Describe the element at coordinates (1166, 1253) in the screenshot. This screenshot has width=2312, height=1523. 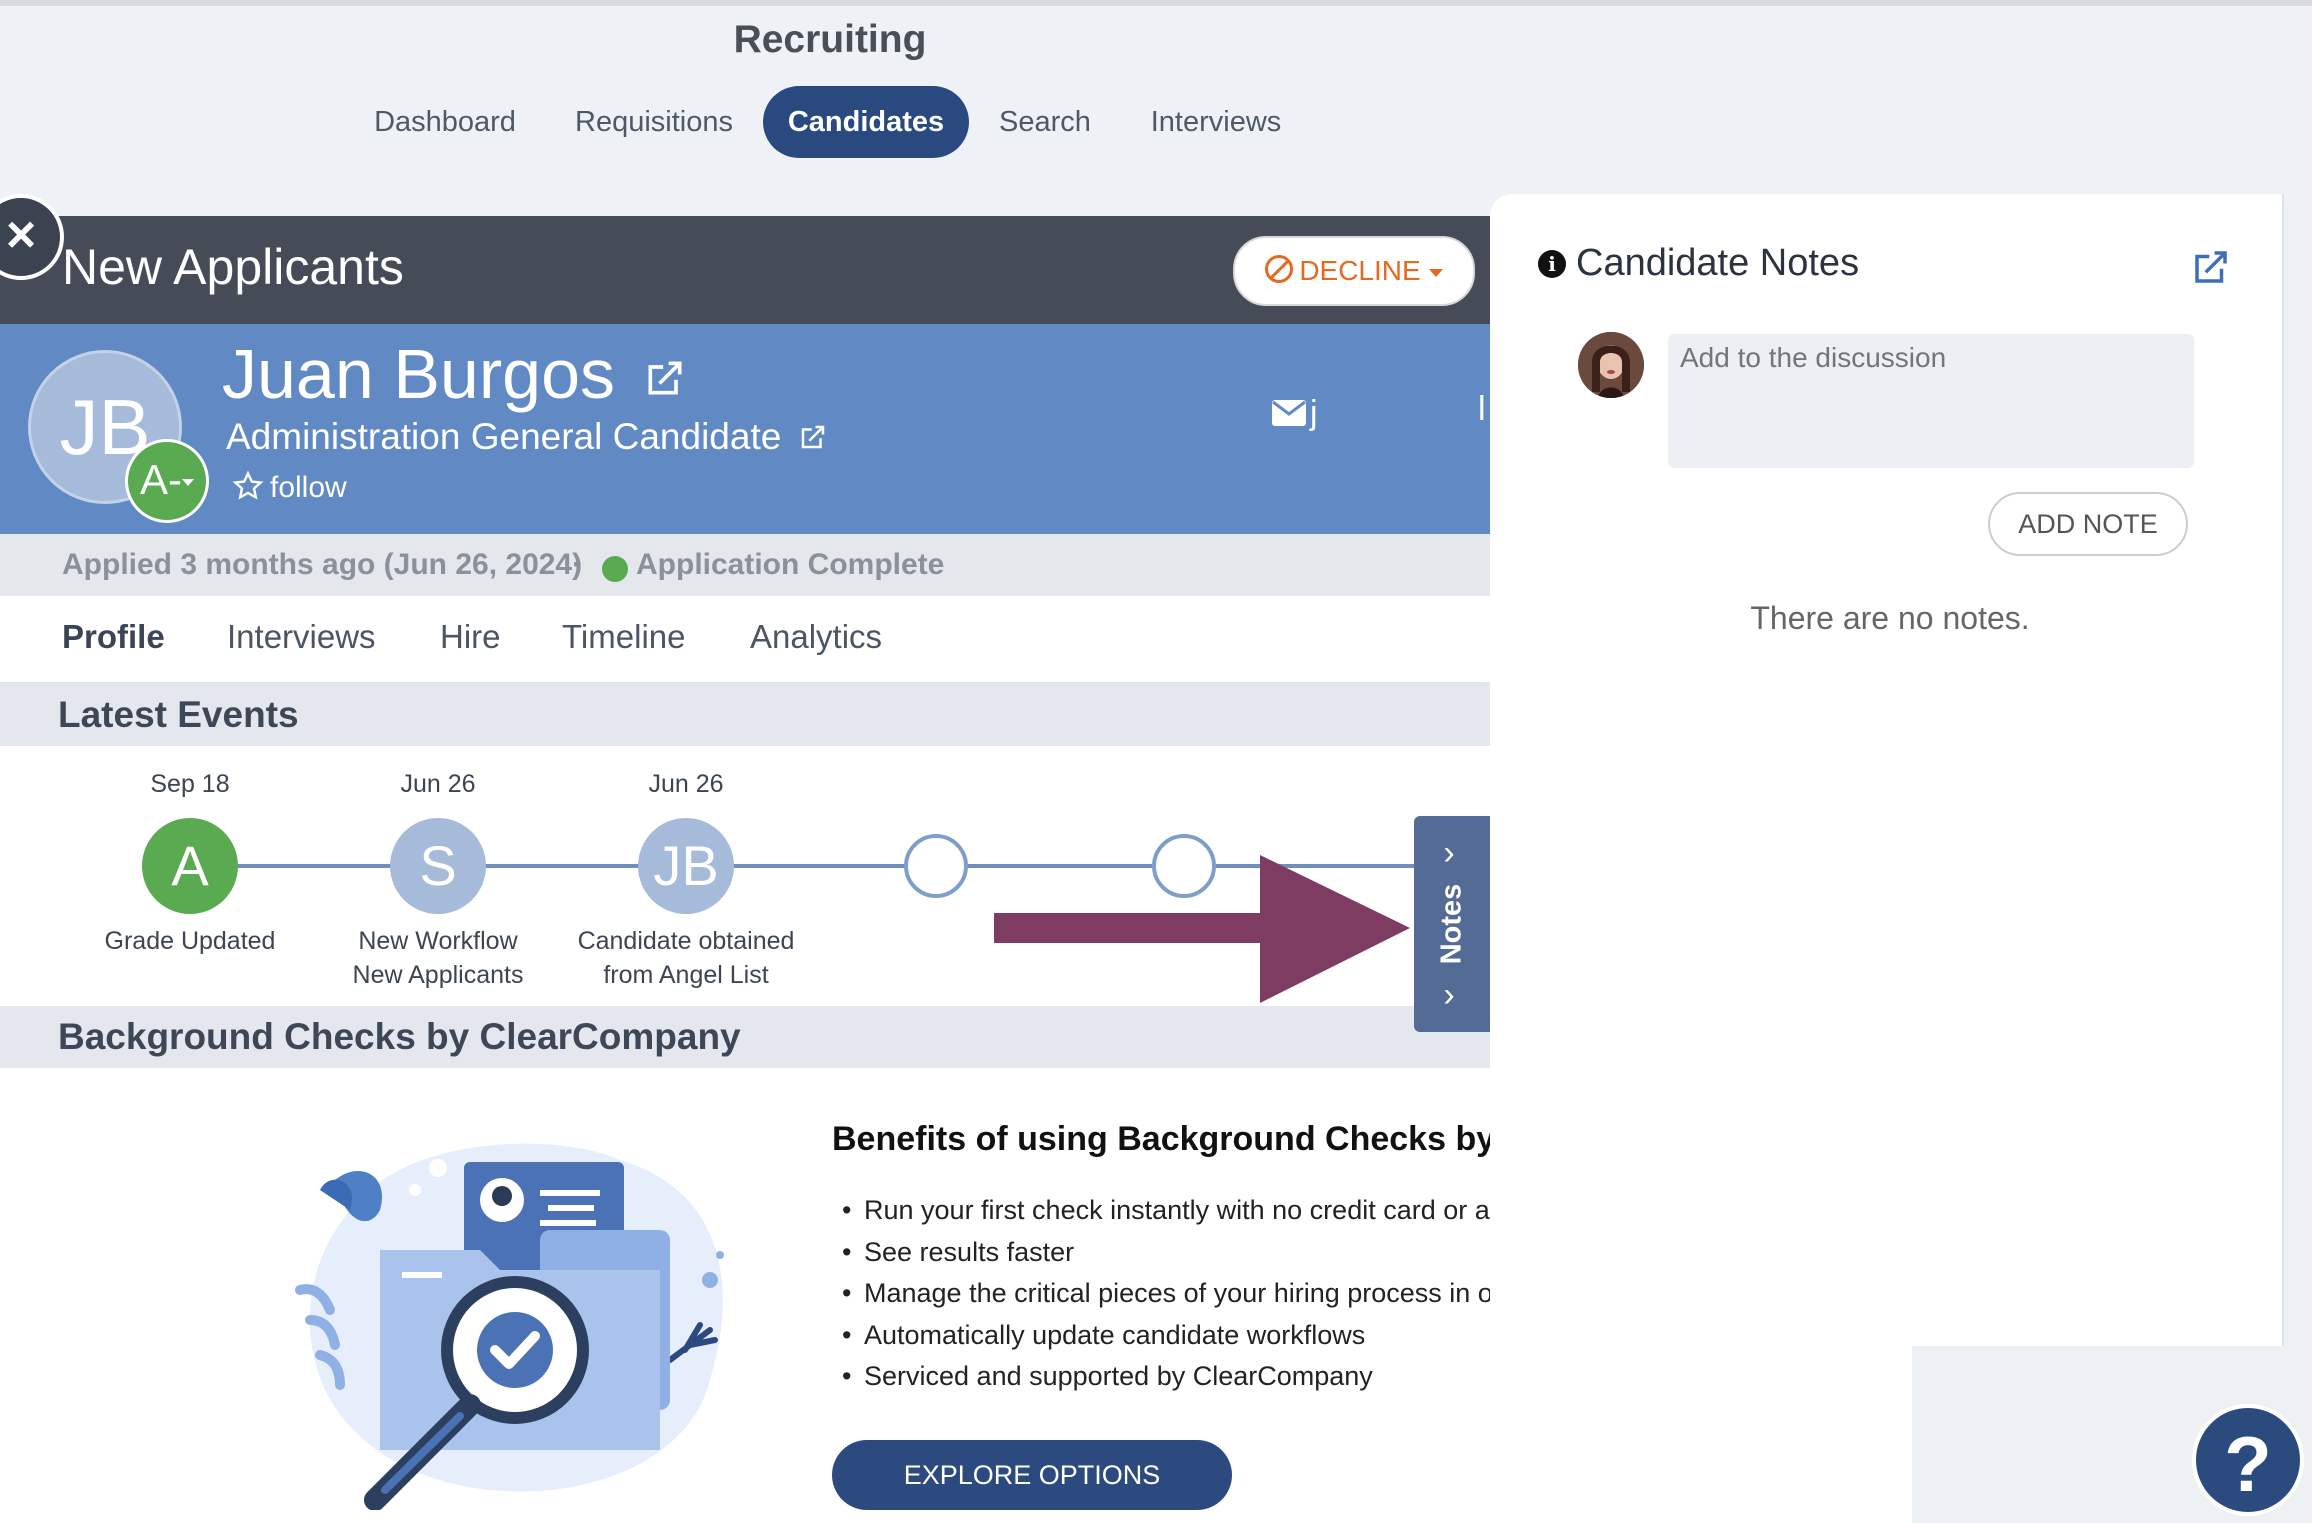
I see `benefit-item: See results faster` at that location.